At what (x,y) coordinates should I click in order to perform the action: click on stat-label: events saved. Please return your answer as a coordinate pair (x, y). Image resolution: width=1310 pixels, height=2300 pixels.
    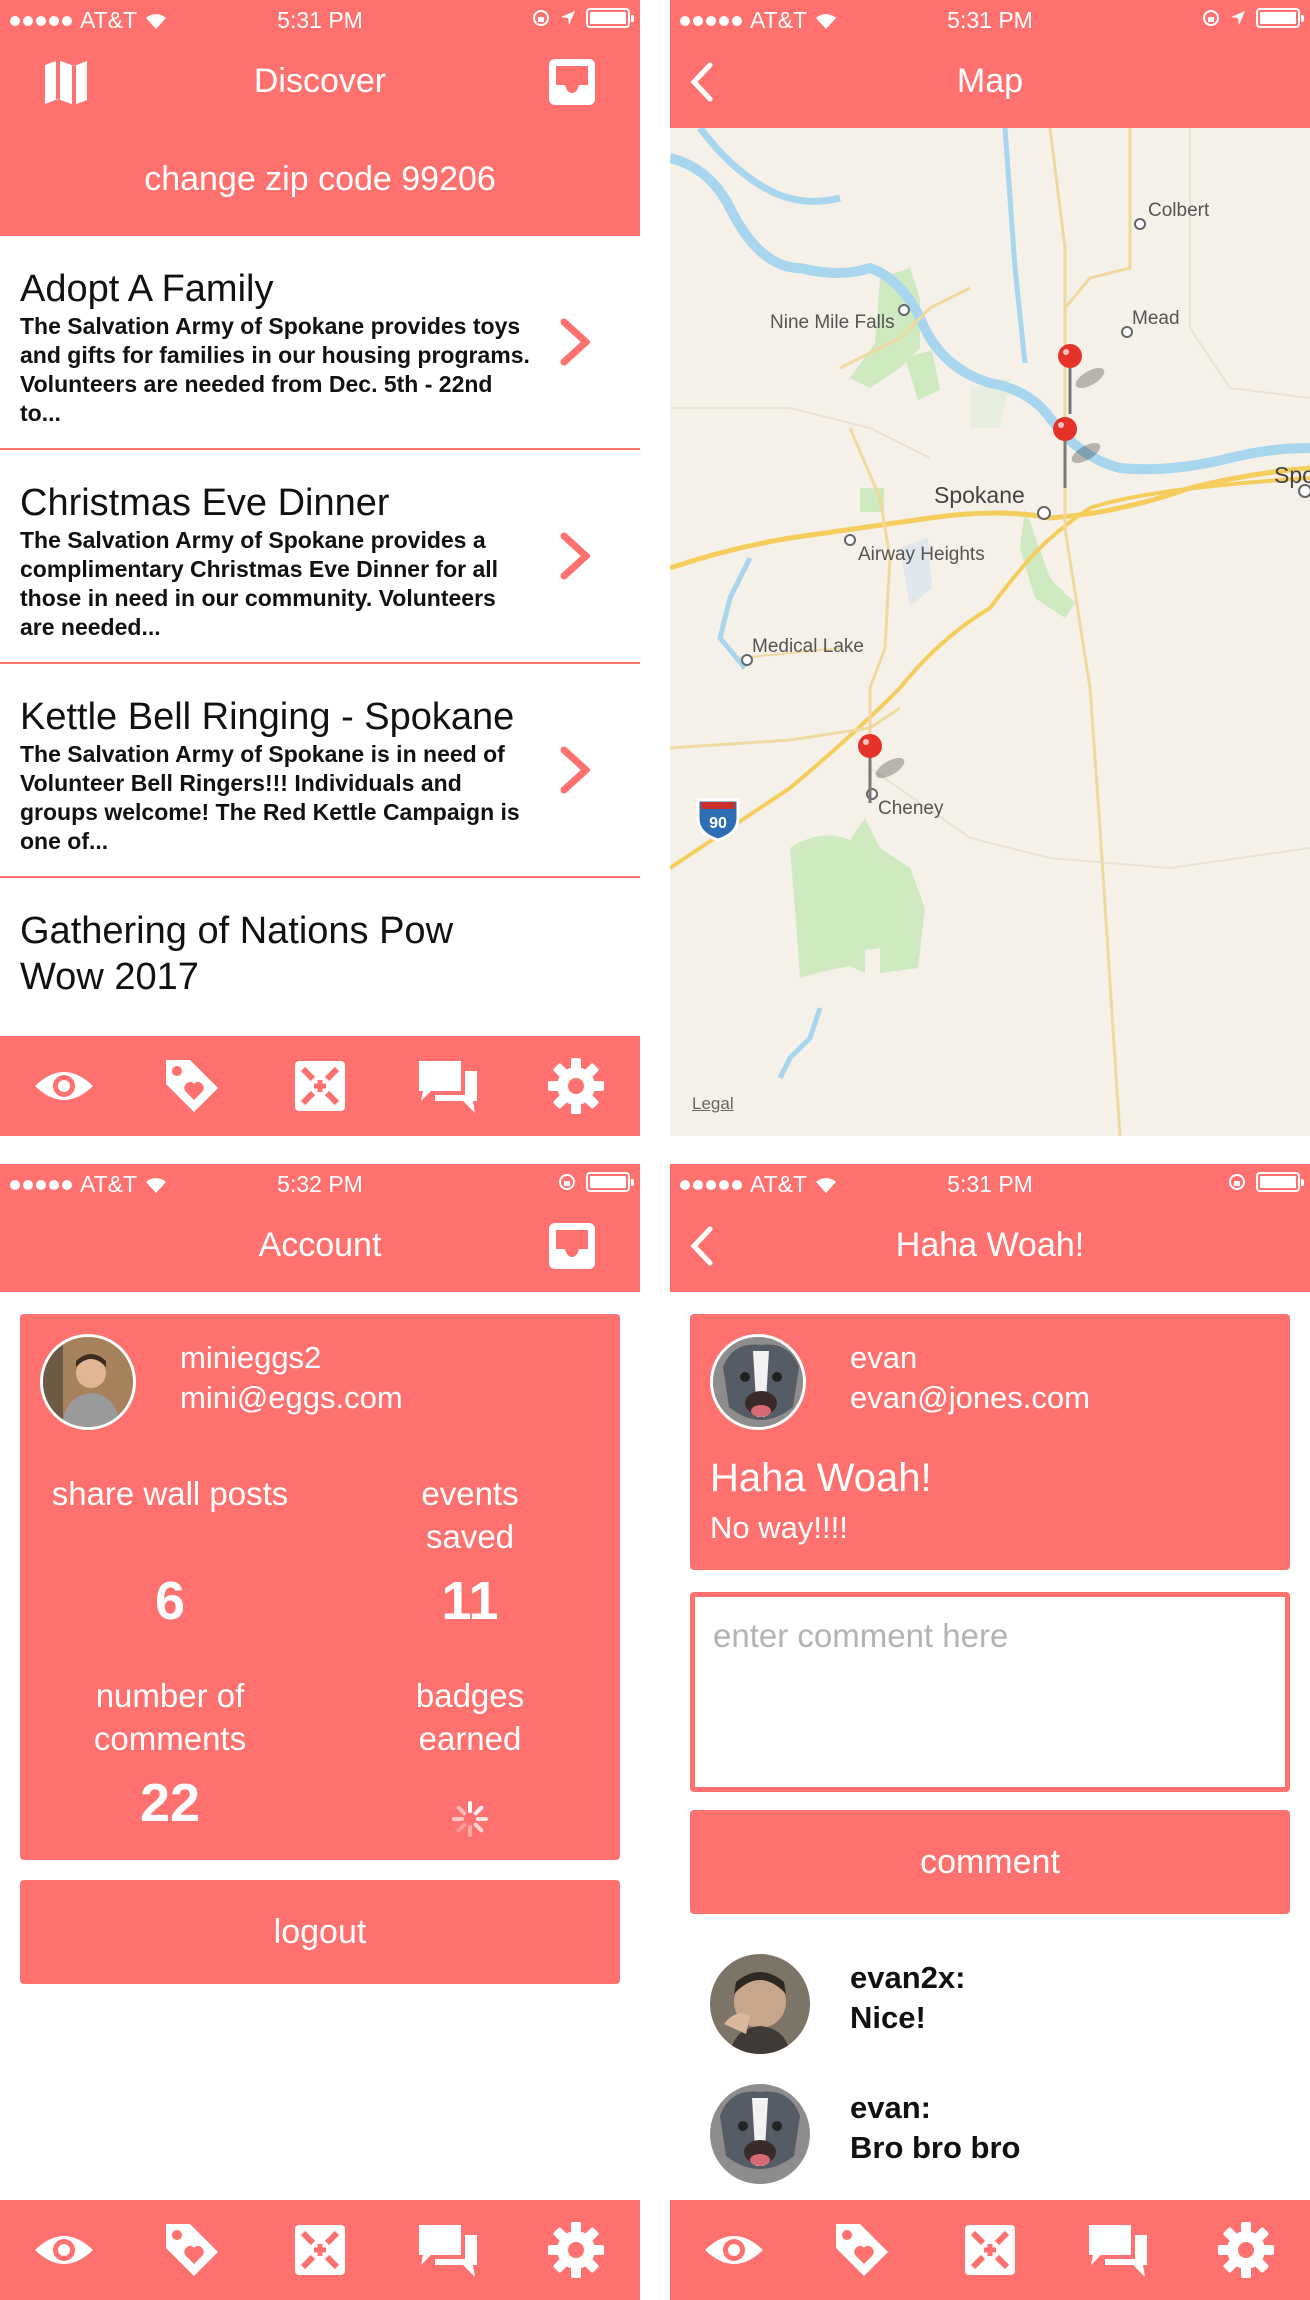
    Looking at the image, I should click on (470, 1515).